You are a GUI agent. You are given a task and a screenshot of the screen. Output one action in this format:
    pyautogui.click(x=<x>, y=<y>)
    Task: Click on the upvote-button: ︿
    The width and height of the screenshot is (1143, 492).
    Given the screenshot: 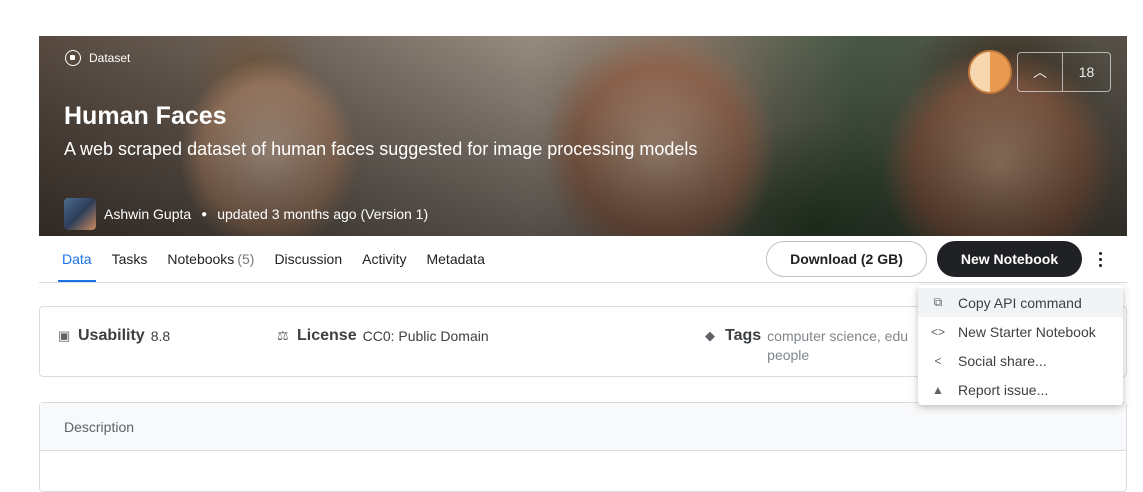 What is the action you would take?
    pyautogui.click(x=1040, y=72)
    